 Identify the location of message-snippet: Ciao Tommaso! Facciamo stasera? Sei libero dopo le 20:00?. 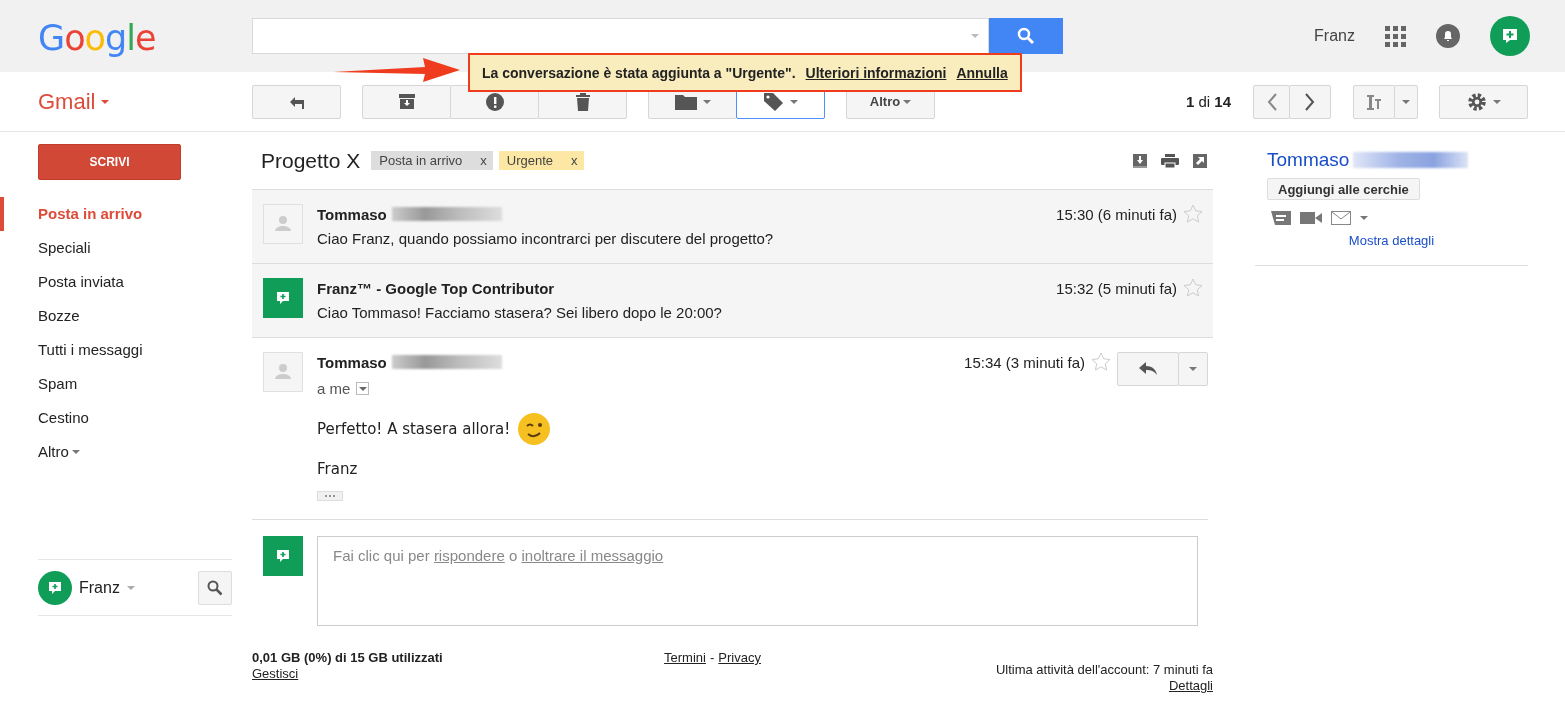
(520, 312).